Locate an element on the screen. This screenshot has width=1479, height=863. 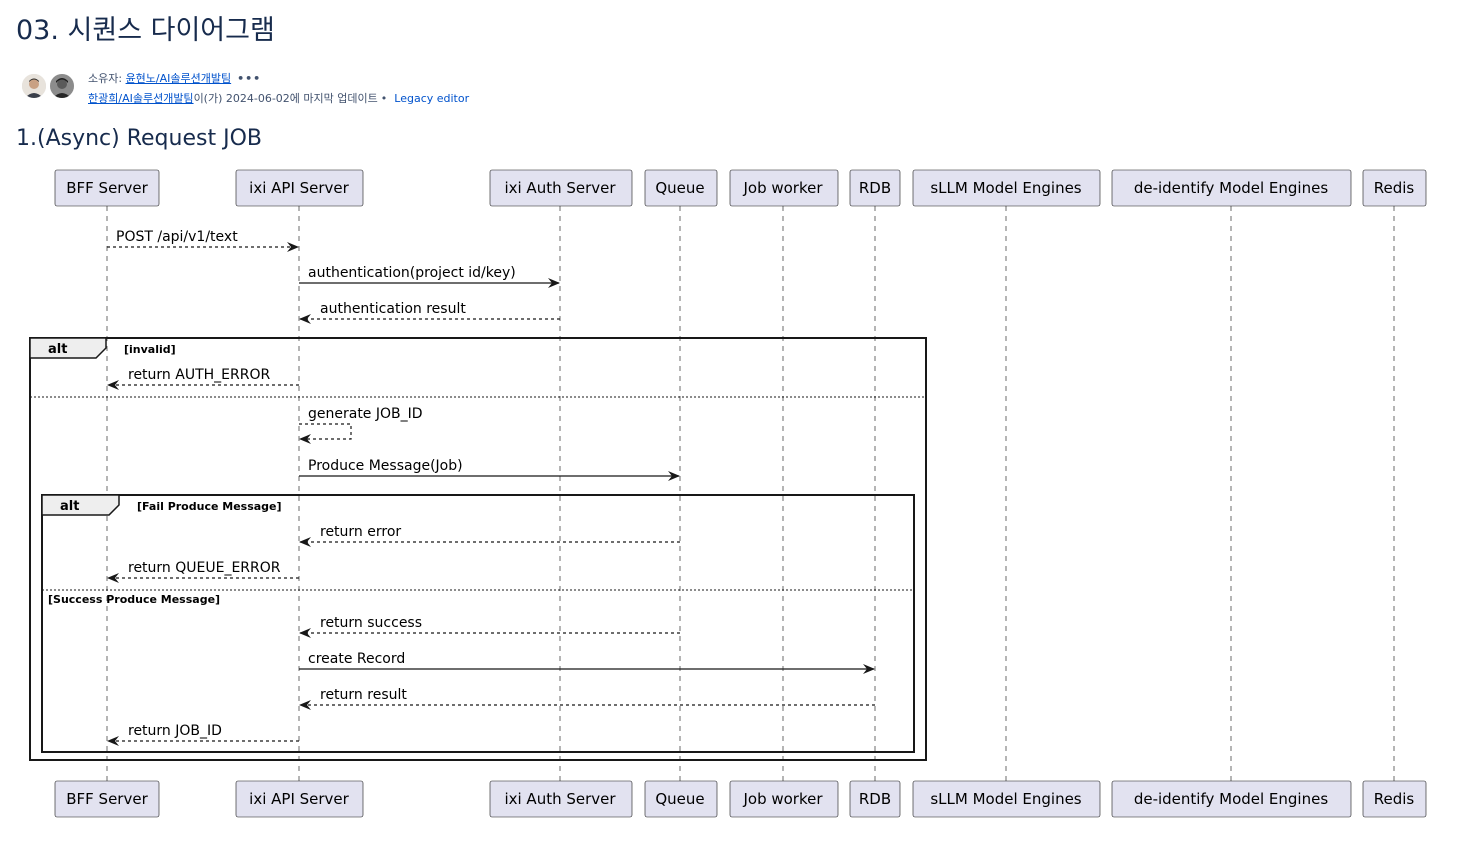
message-label: Produce Message(Job) is located at coordinates (385, 466).